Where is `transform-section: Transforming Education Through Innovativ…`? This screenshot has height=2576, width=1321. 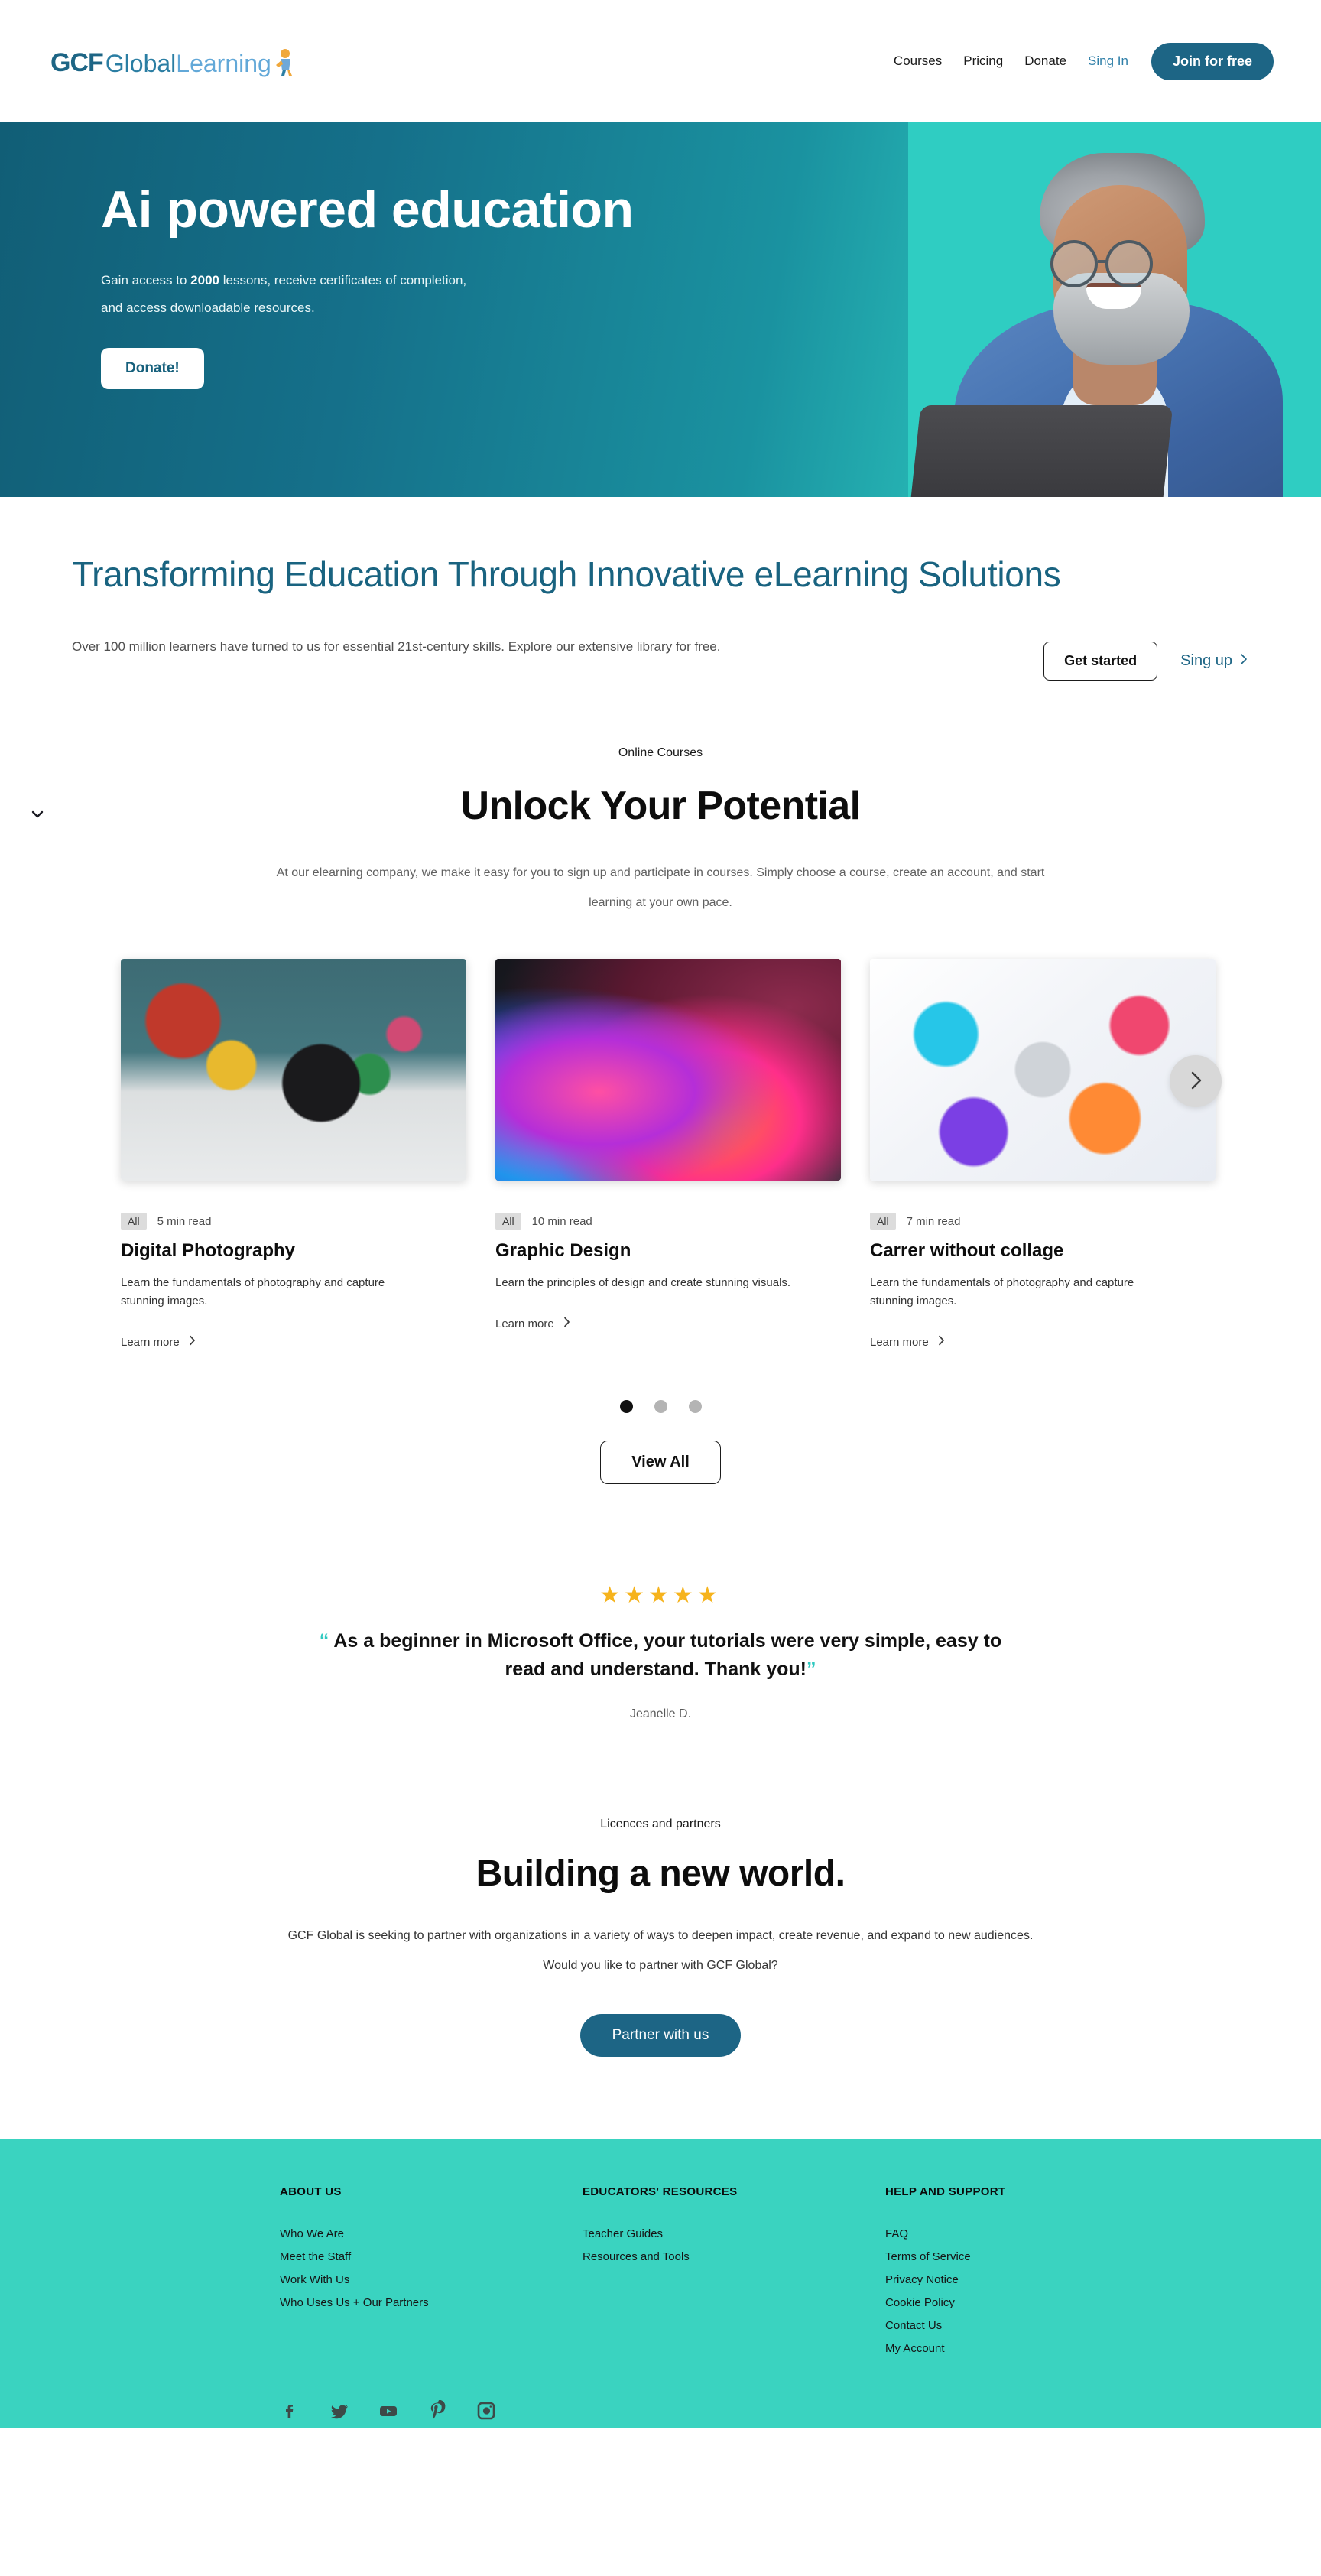 transform-section: Transforming Education Through Innovativ… is located at coordinates (660, 589).